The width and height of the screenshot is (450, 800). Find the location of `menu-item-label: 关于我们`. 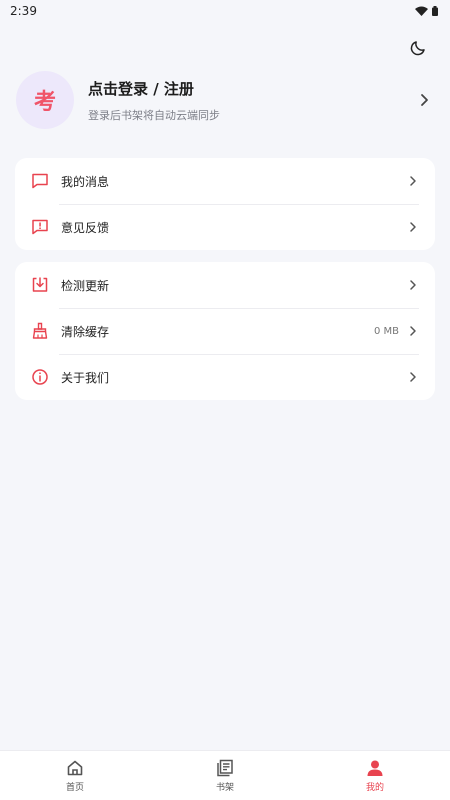

menu-item-label: 关于我们 is located at coordinates (85, 377).